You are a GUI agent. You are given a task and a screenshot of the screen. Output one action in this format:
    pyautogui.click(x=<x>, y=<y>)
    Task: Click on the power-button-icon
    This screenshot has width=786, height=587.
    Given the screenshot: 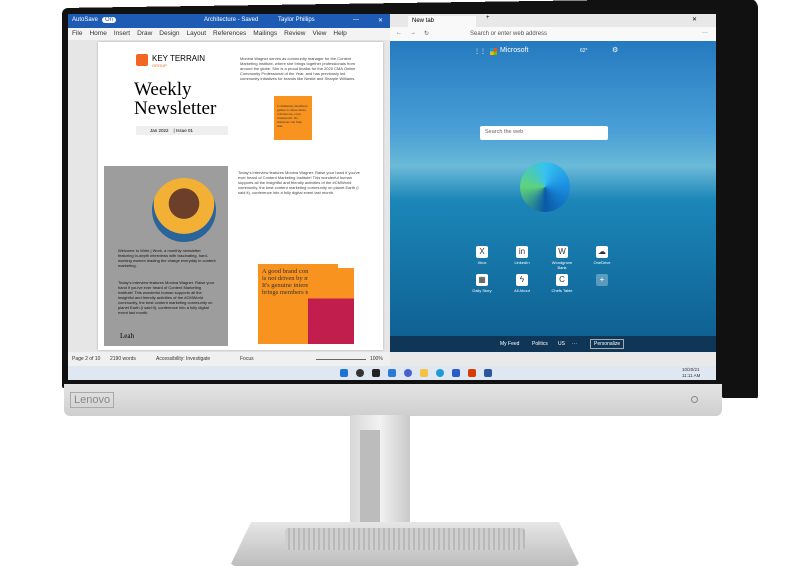 What is the action you would take?
    pyautogui.click(x=694, y=399)
    